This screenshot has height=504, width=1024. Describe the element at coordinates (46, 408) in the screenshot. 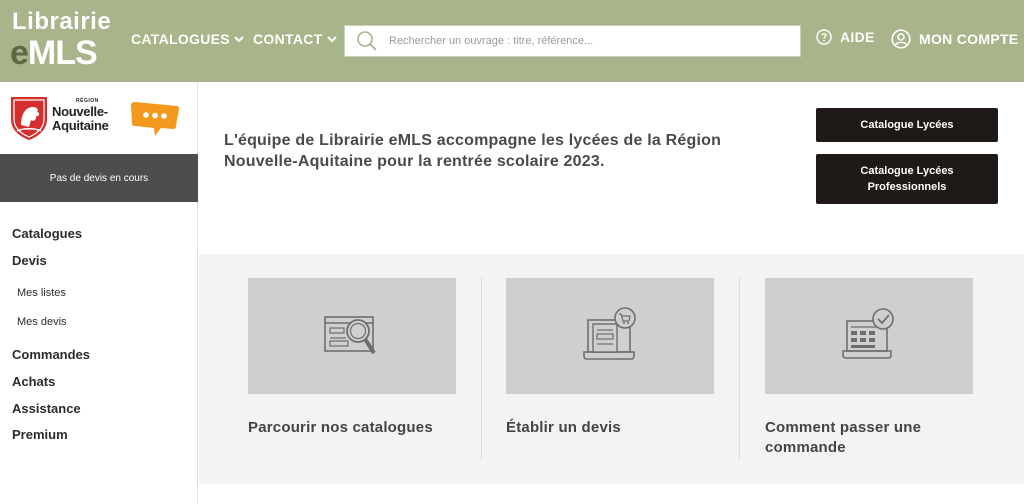

I see `sidebar-item-assistance: Assistance` at that location.